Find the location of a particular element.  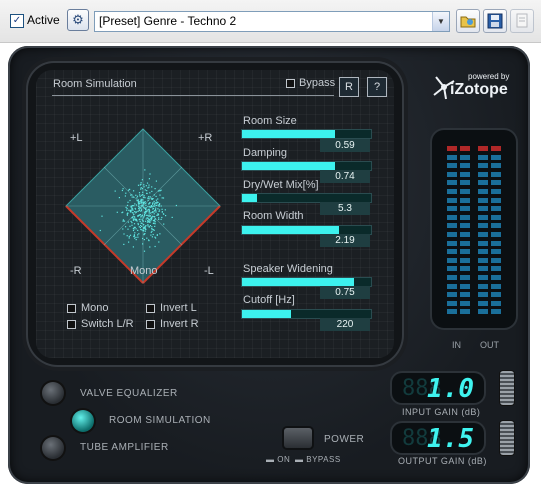

bypass-label: Bypass is located at coordinates (317, 83).